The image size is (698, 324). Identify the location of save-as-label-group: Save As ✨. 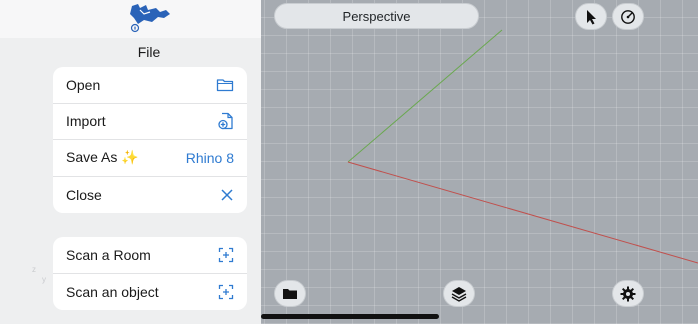
(102, 157).